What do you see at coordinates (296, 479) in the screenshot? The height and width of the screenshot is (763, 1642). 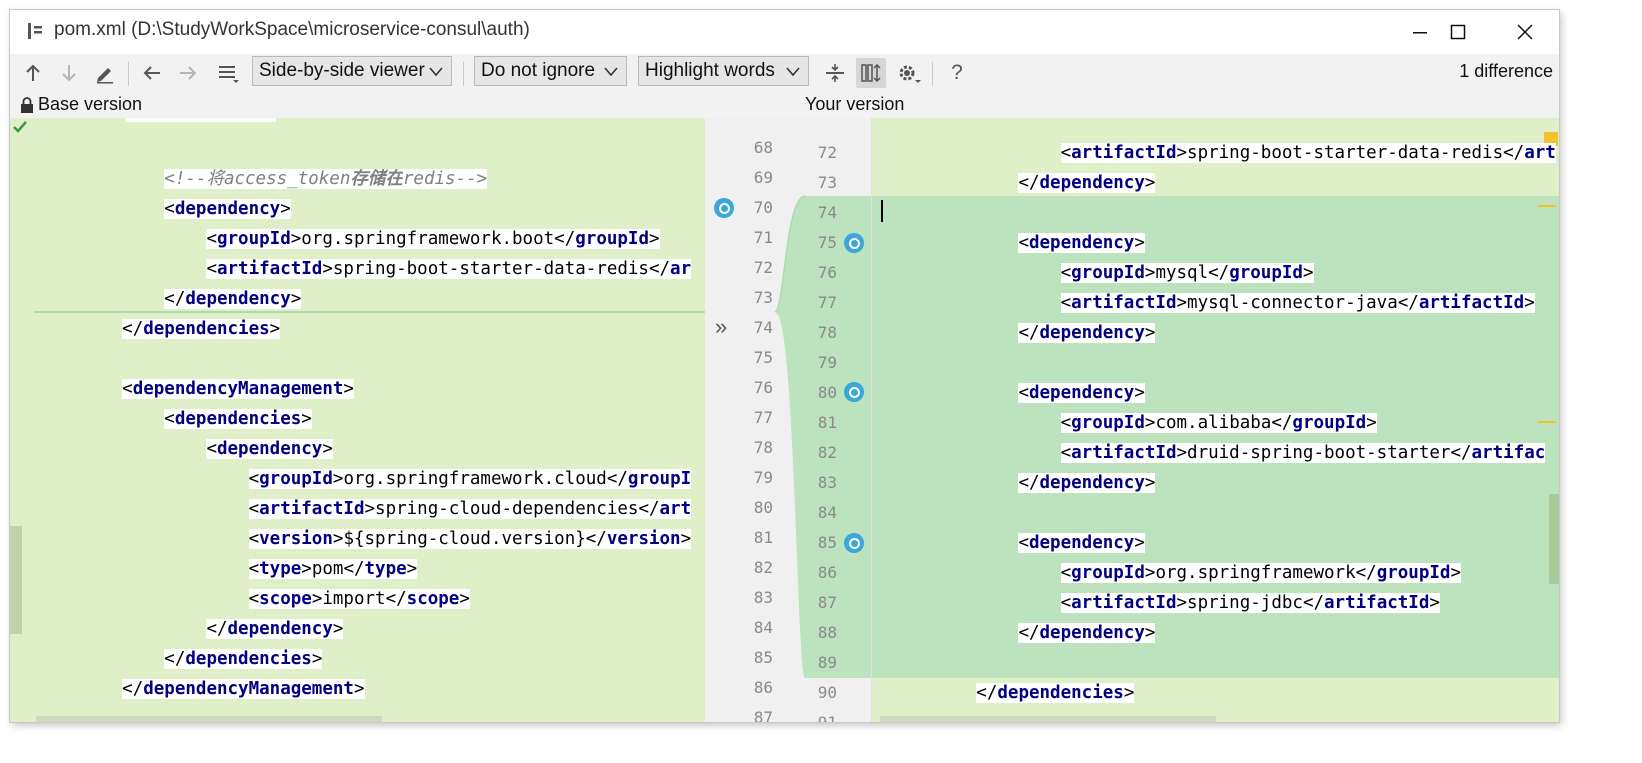 I see `code-token: groupId` at bounding box center [296, 479].